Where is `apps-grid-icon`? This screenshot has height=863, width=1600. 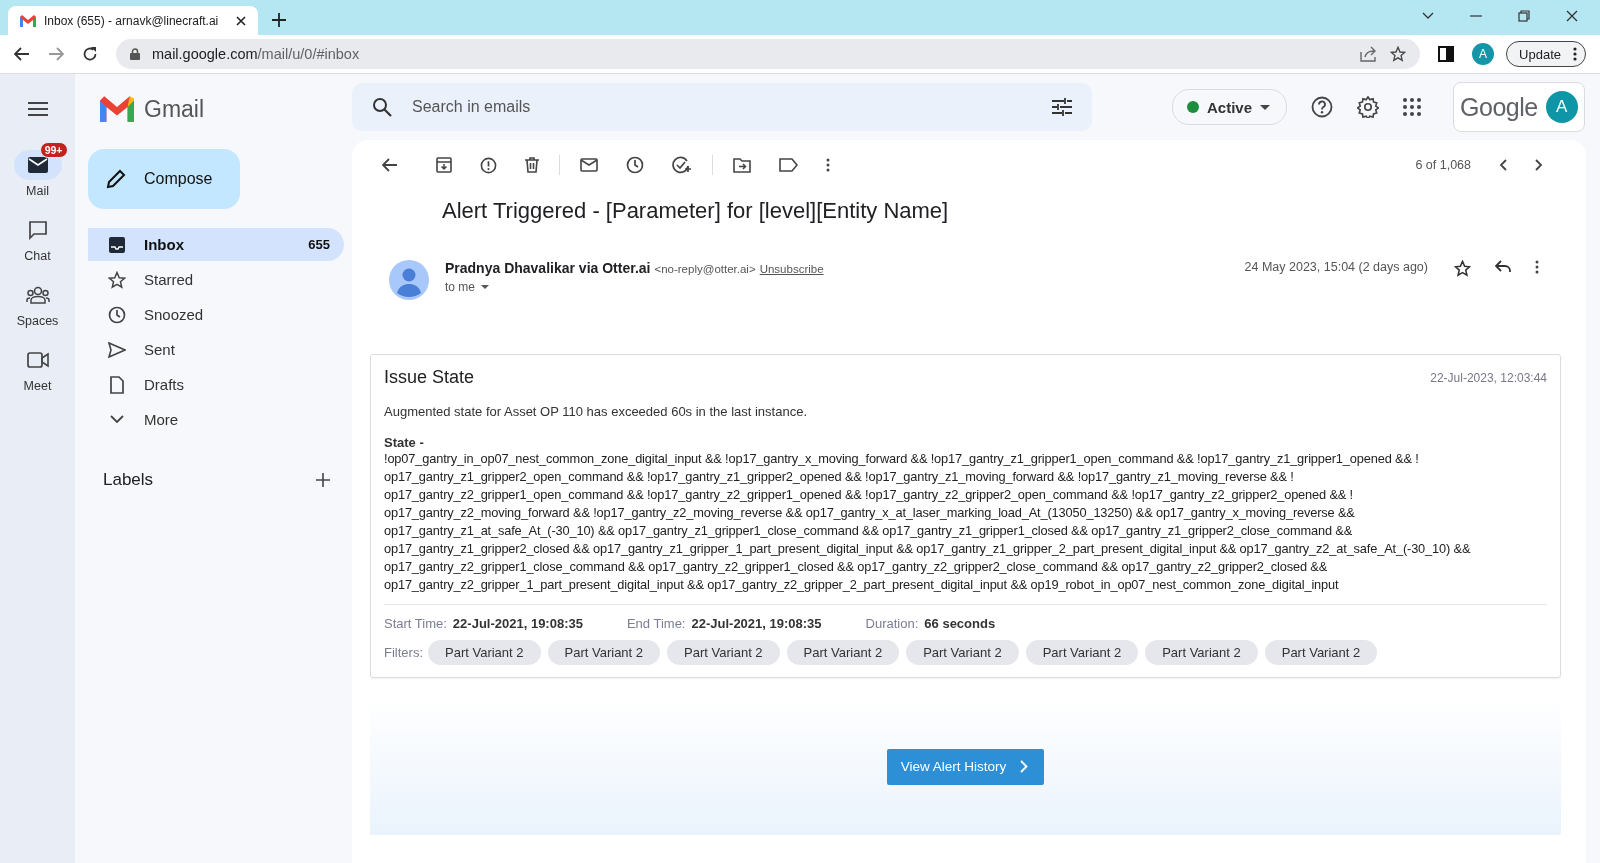 apps-grid-icon is located at coordinates (1412, 107).